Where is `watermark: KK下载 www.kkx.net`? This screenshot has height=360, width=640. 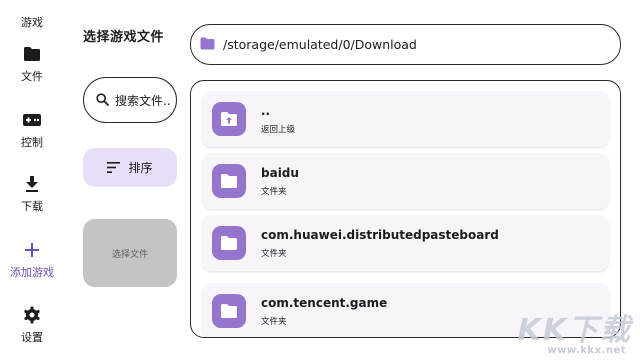 watermark: KK下载 www.kkx.net is located at coordinates (569, 332).